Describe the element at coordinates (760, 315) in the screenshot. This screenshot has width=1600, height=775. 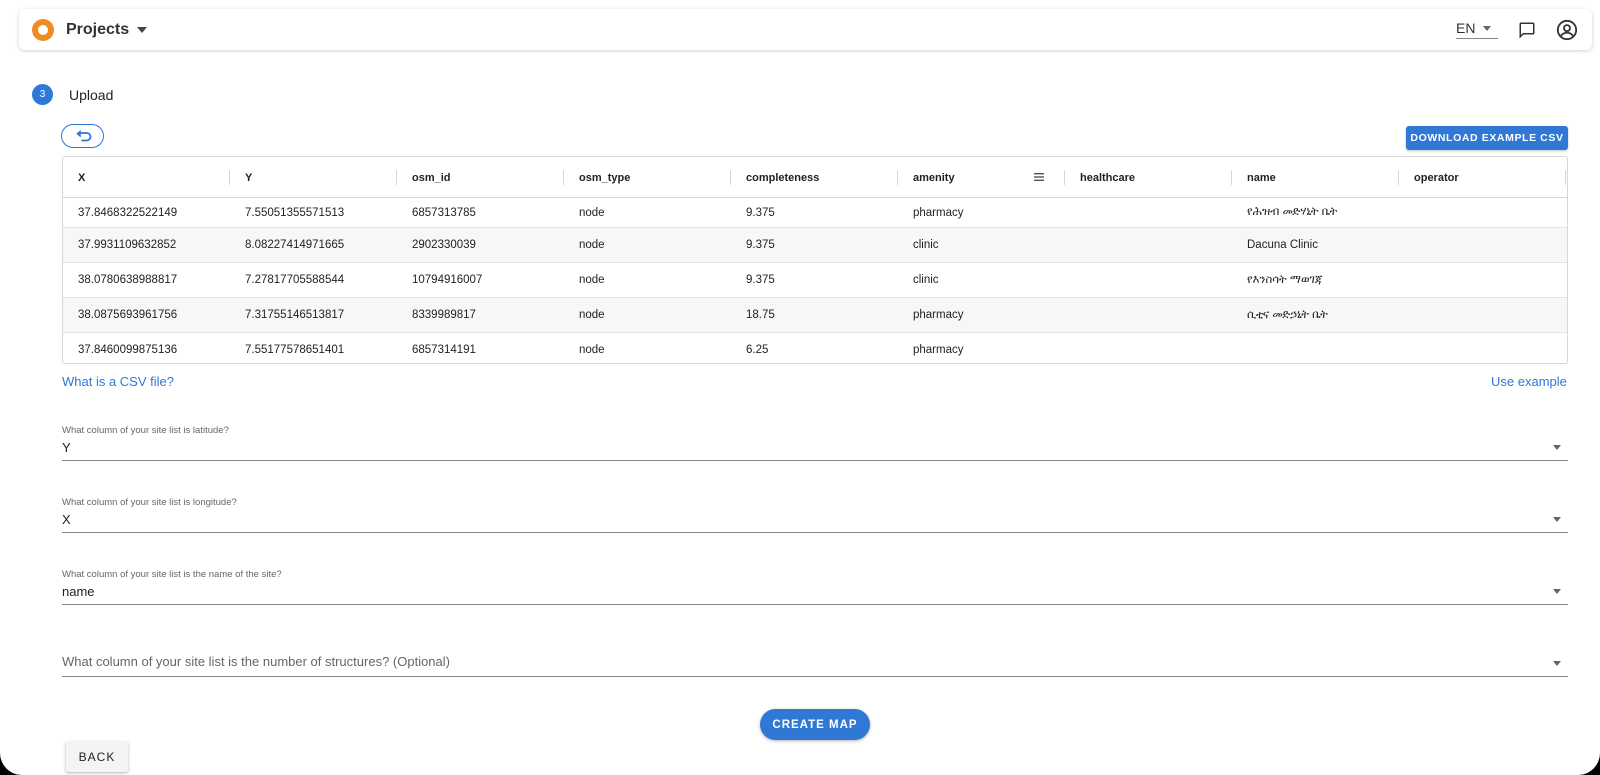
I see `table-cell: 18.75` at that location.